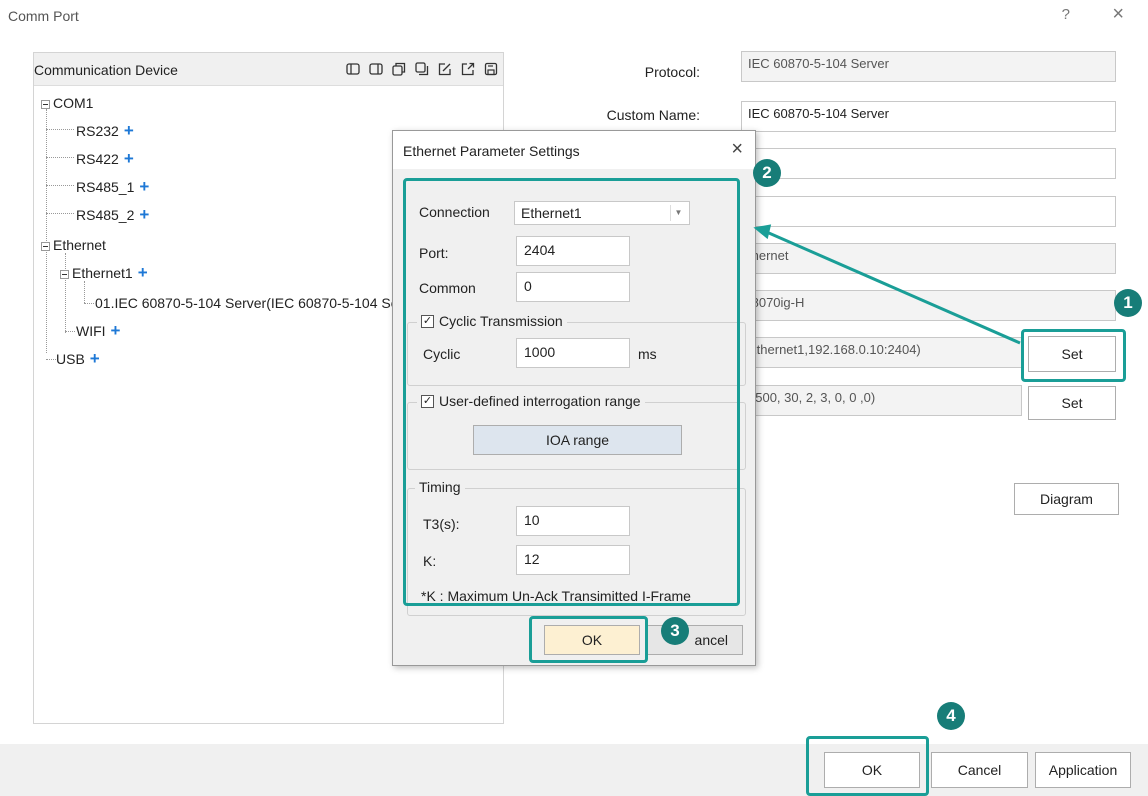 This screenshot has width=1148, height=796. I want to click on window-titlebar: Comm Port ? ×, so click(574, 17).